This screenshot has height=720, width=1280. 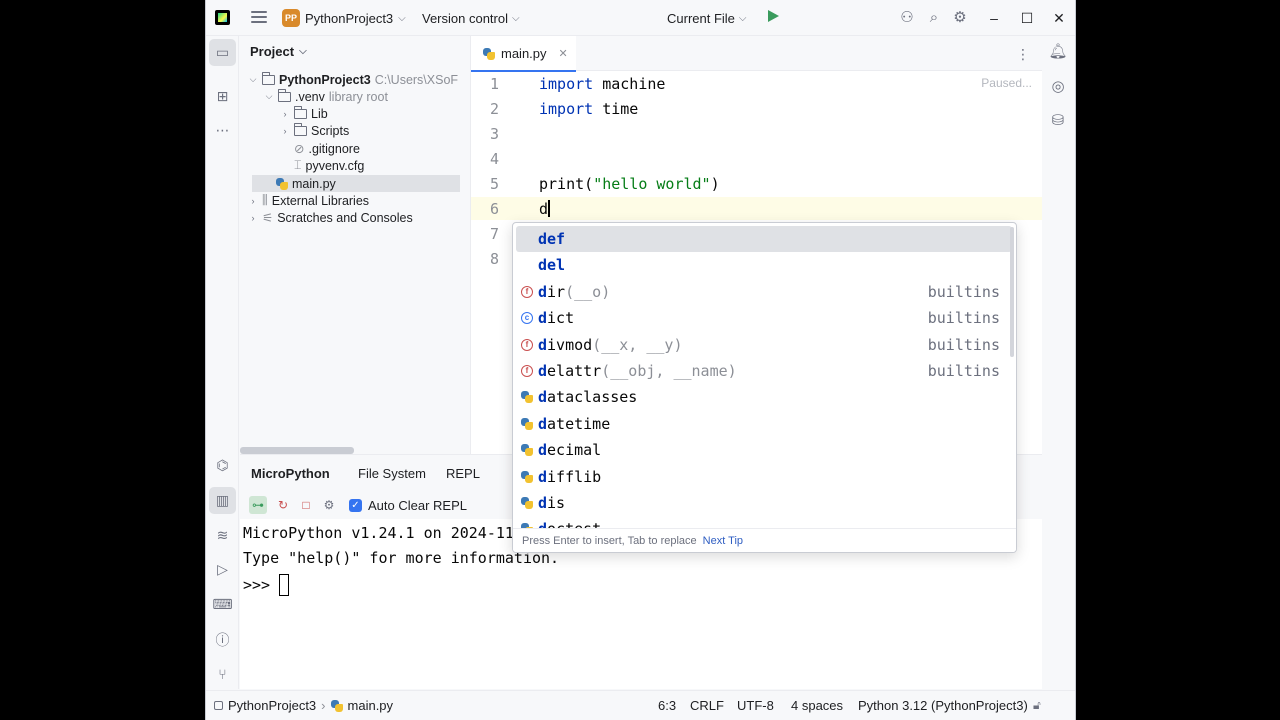 I want to click on git-icon: ⑂, so click(x=222, y=673).